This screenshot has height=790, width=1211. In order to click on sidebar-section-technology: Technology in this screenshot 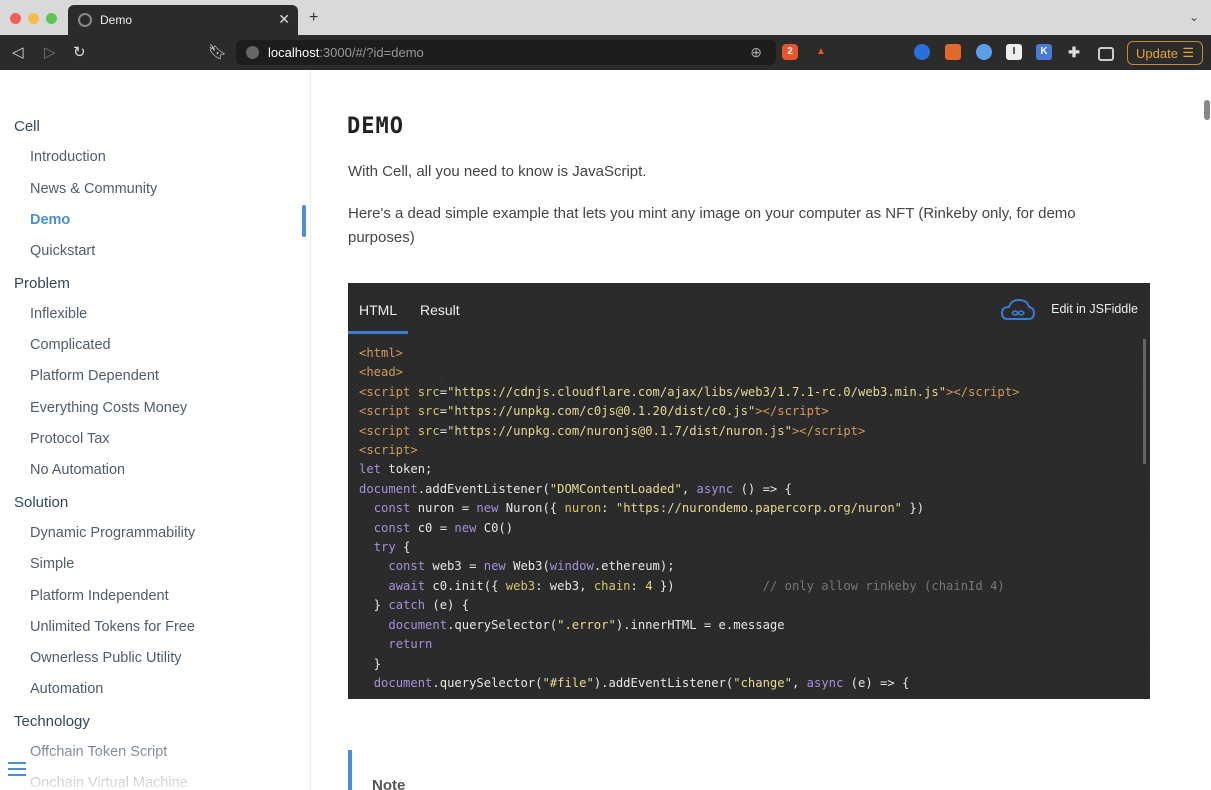, I will do `click(52, 721)`.